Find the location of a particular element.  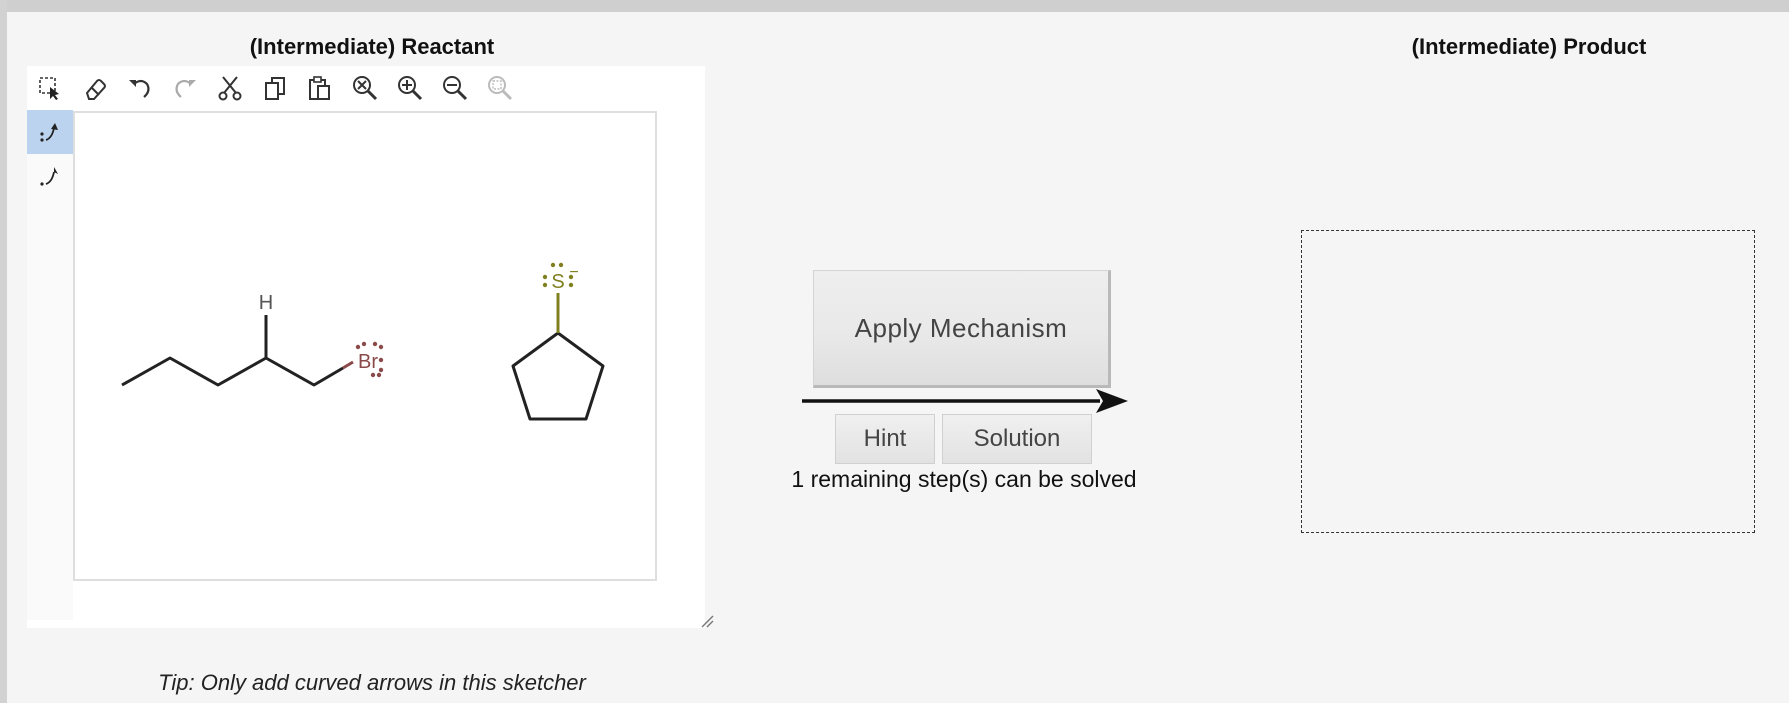

single-electron-arrow-tool is located at coordinates (50, 176).